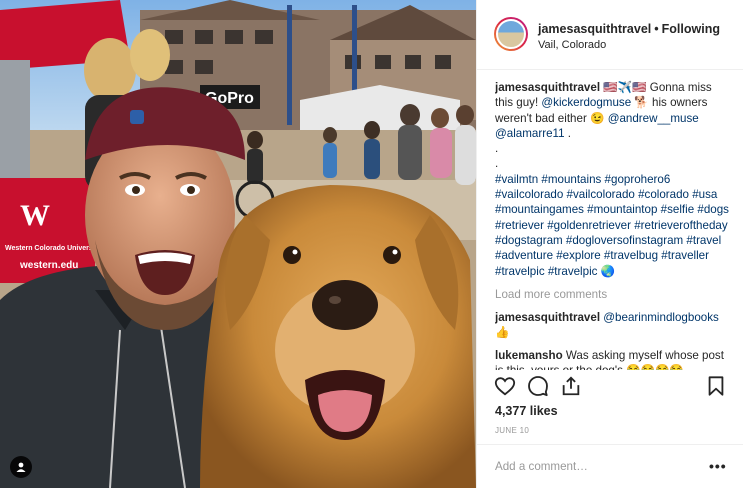 This screenshot has height=488, width=743. I want to click on comment-mention: @bearinmindlogbooks, so click(661, 317).